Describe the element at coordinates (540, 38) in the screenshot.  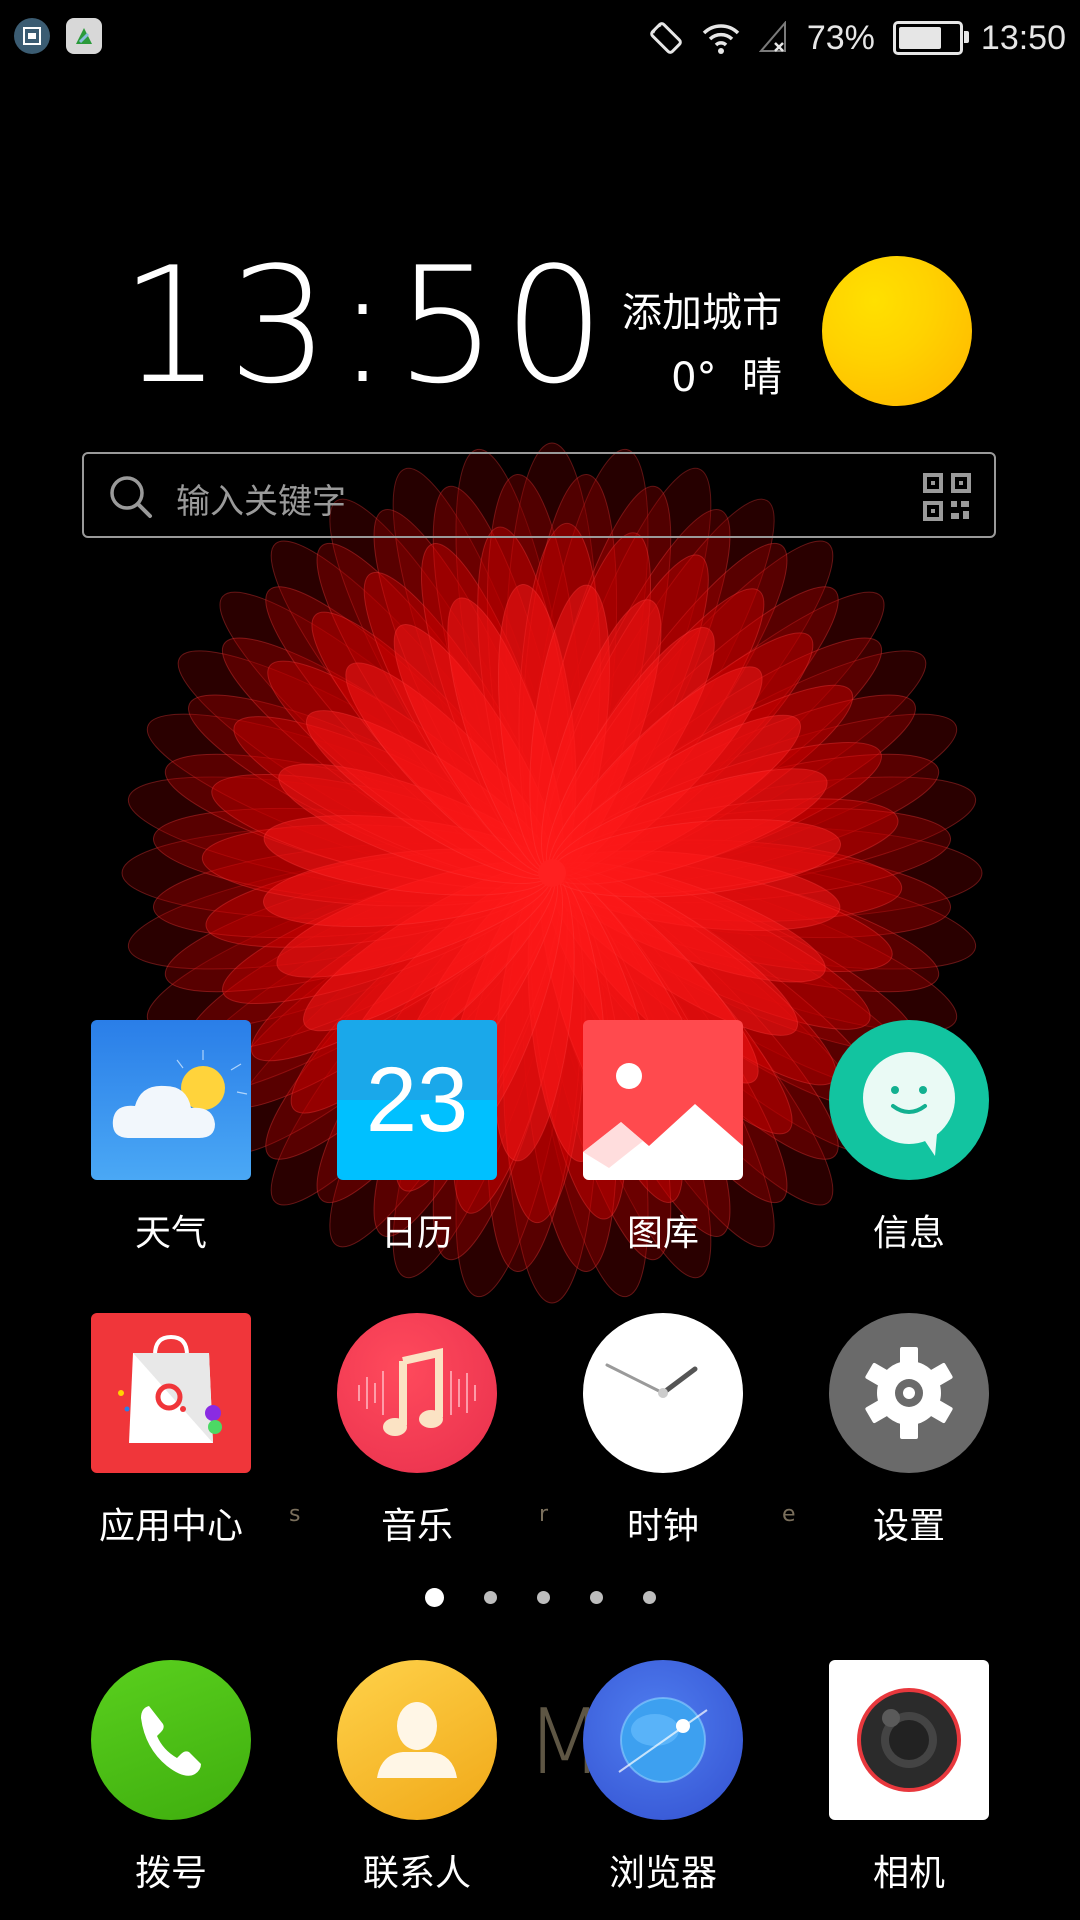
I see `status-bar: 73% 13:50` at that location.